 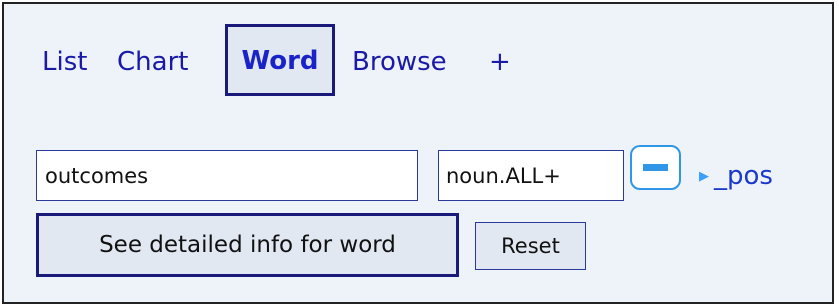 I want to click on minus-icon, so click(x=655, y=167).